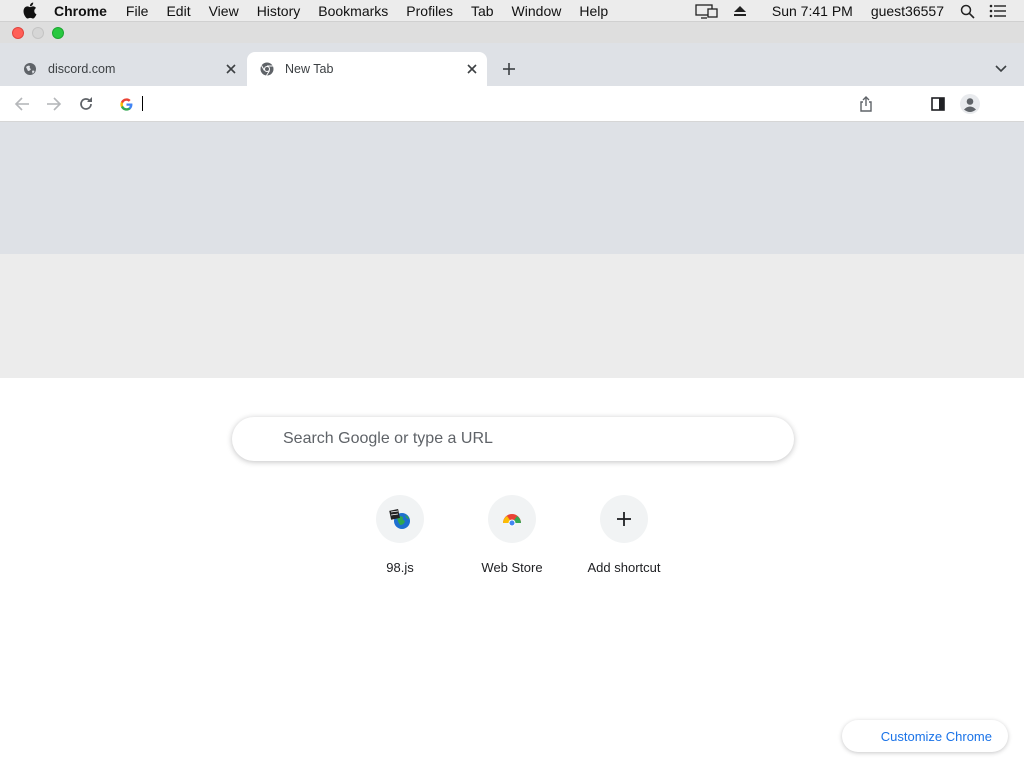 This screenshot has width=1024, height=768. I want to click on side-panel-icon, so click(938, 104).